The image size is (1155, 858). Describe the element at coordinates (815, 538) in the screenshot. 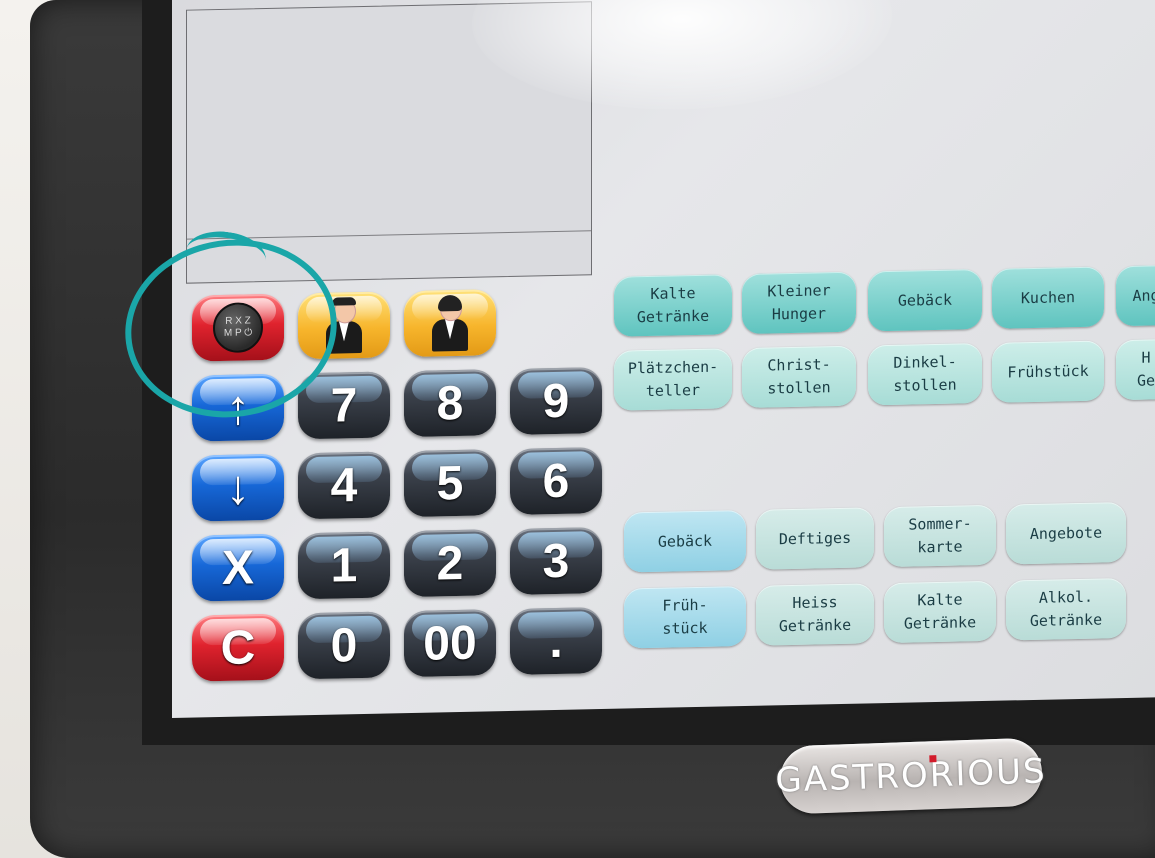

I see `category-deftiges: Deftiges` at that location.